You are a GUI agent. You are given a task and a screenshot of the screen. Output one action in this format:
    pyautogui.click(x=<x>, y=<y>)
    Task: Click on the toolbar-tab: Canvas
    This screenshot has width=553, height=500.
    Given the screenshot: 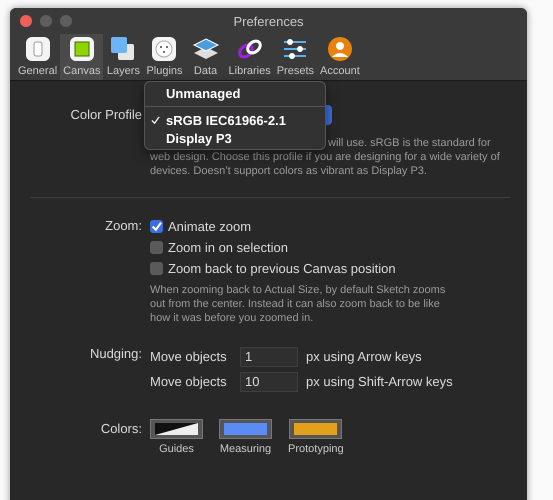 What is the action you would take?
    pyautogui.click(x=82, y=57)
    